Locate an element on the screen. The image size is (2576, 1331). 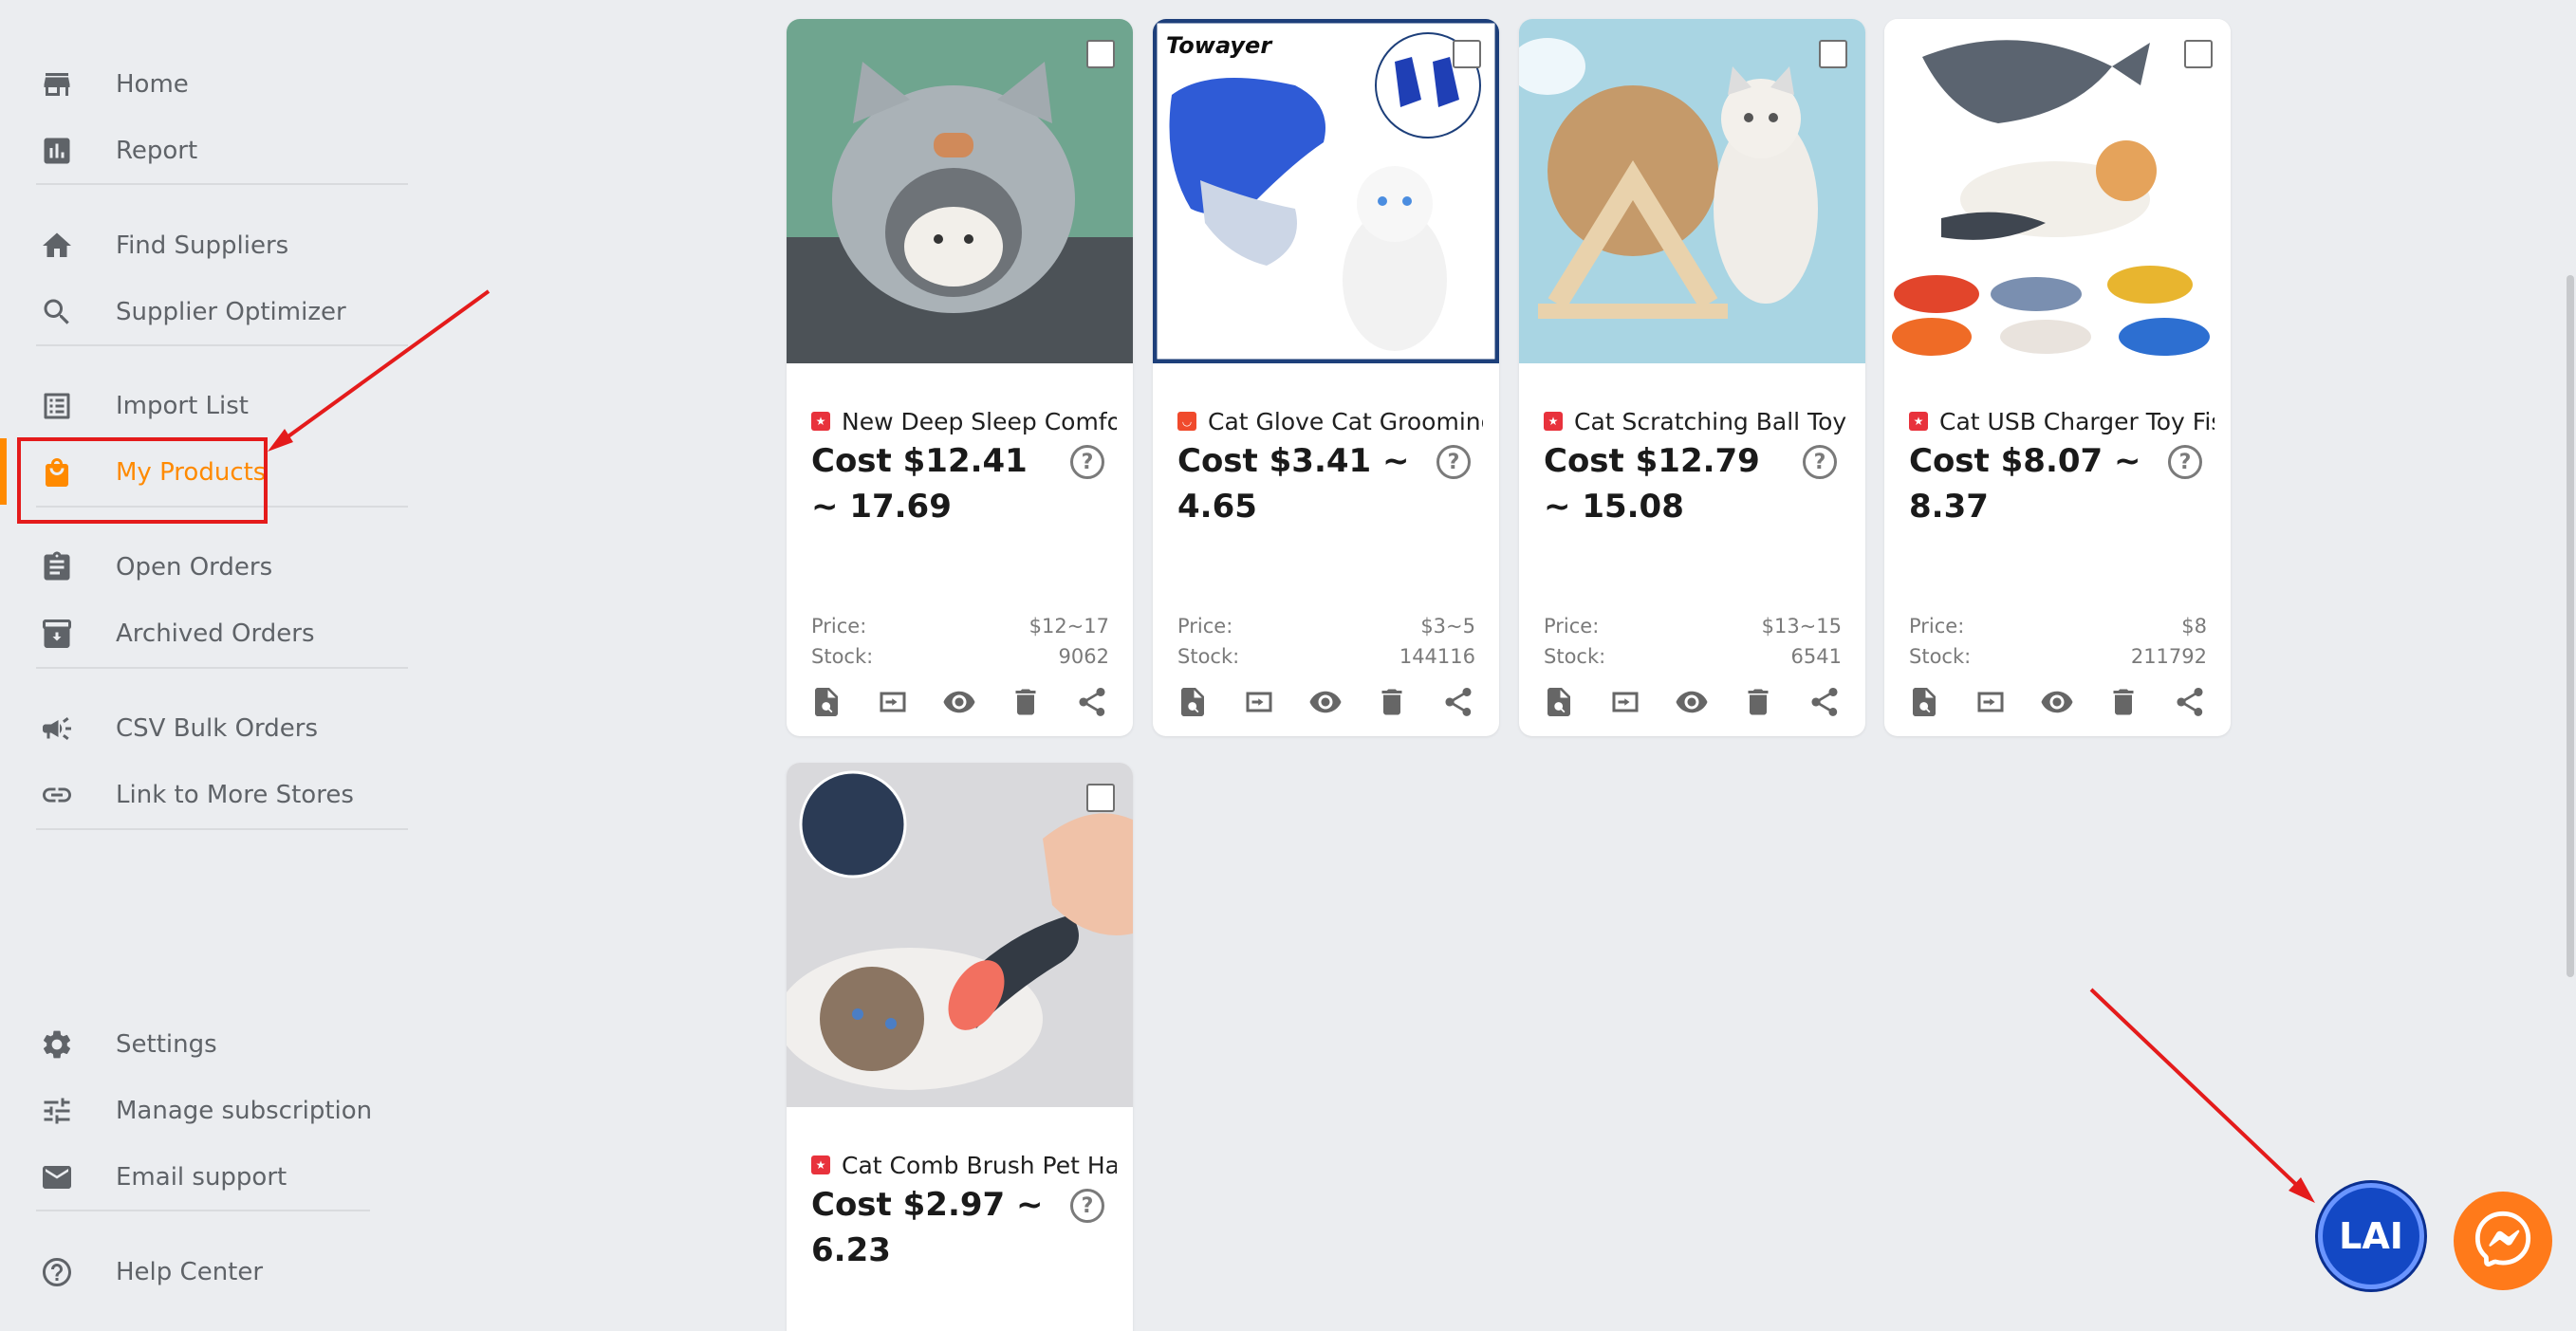
sidebar-item-label: Home is located at coordinates (152, 84).